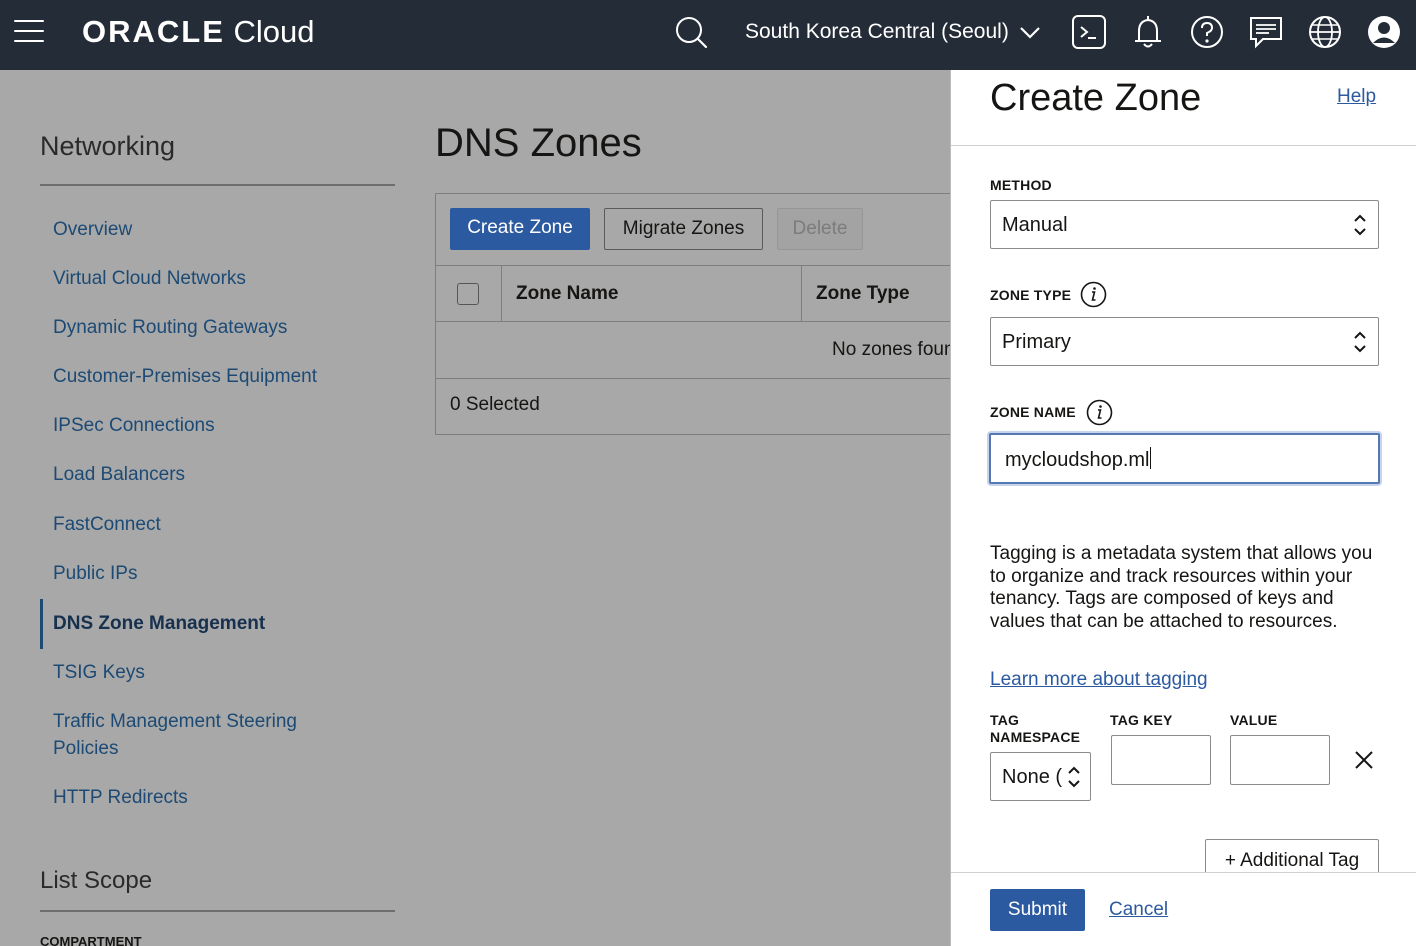 This screenshot has width=1416, height=946. What do you see at coordinates (1325, 32) in the screenshot?
I see `globe-language-icon` at bounding box center [1325, 32].